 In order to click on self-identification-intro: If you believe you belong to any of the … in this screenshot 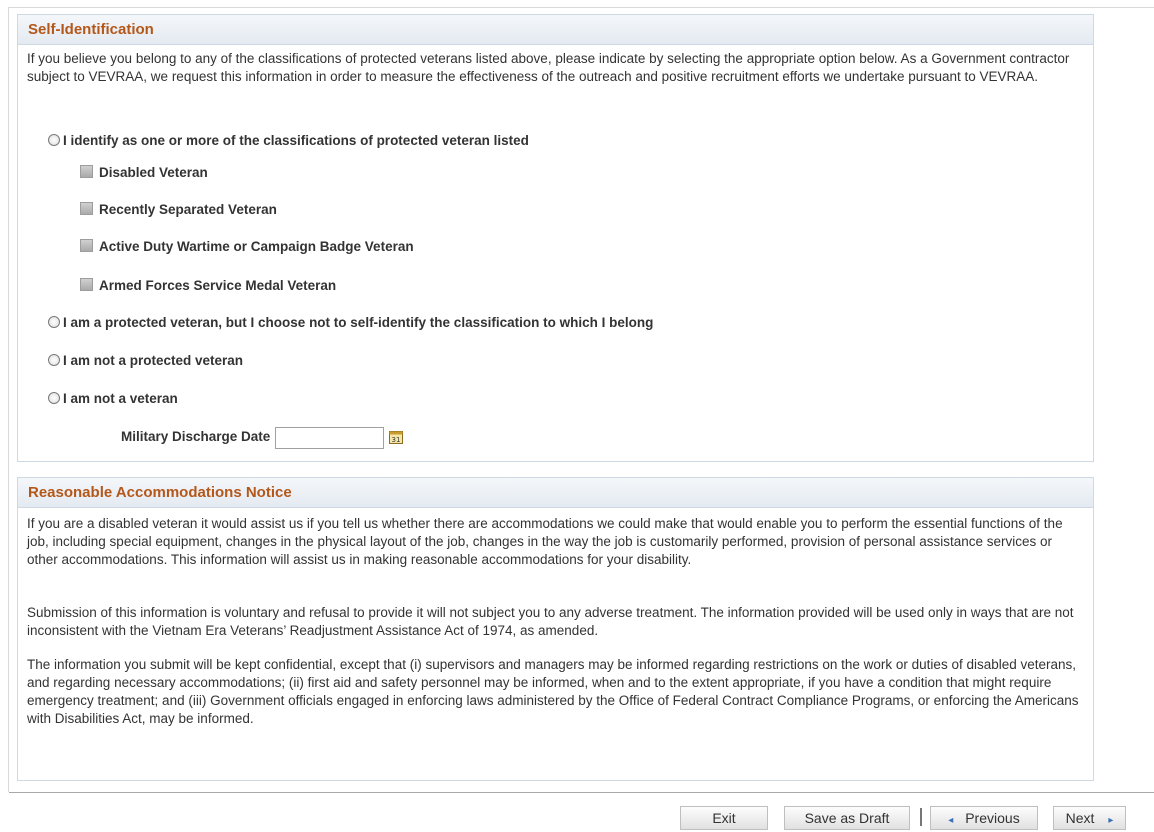, I will do `click(548, 67)`.